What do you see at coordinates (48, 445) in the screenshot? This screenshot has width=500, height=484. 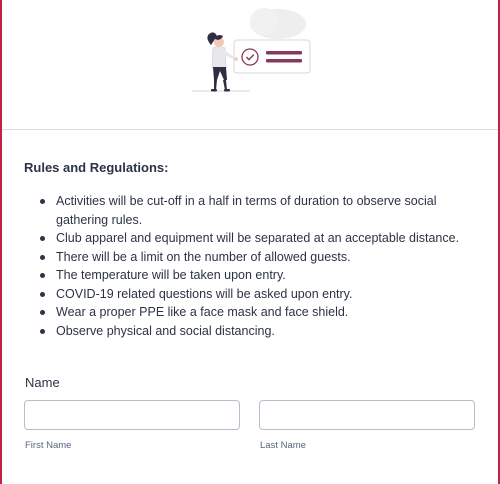 I see `first-name-sublabel: First Name` at bounding box center [48, 445].